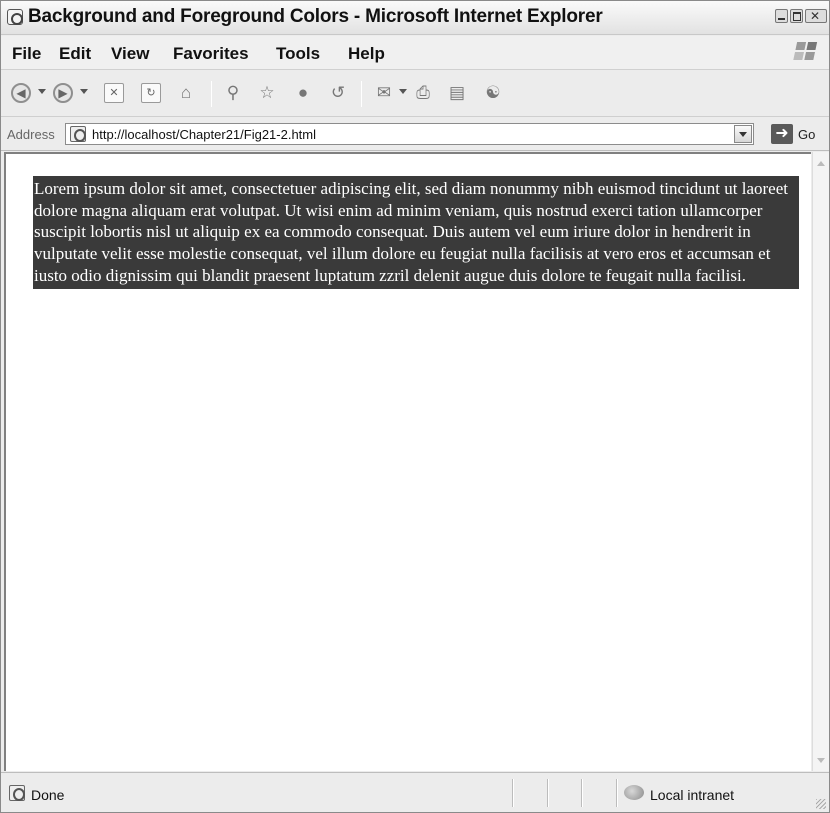 This screenshot has height=813, width=830. What do you see at coordinates (409, 134) in the screenshot?
I see `address-input: http://localhost/Chapter21/Fig21-2.html` at bounding box center [409, 134].